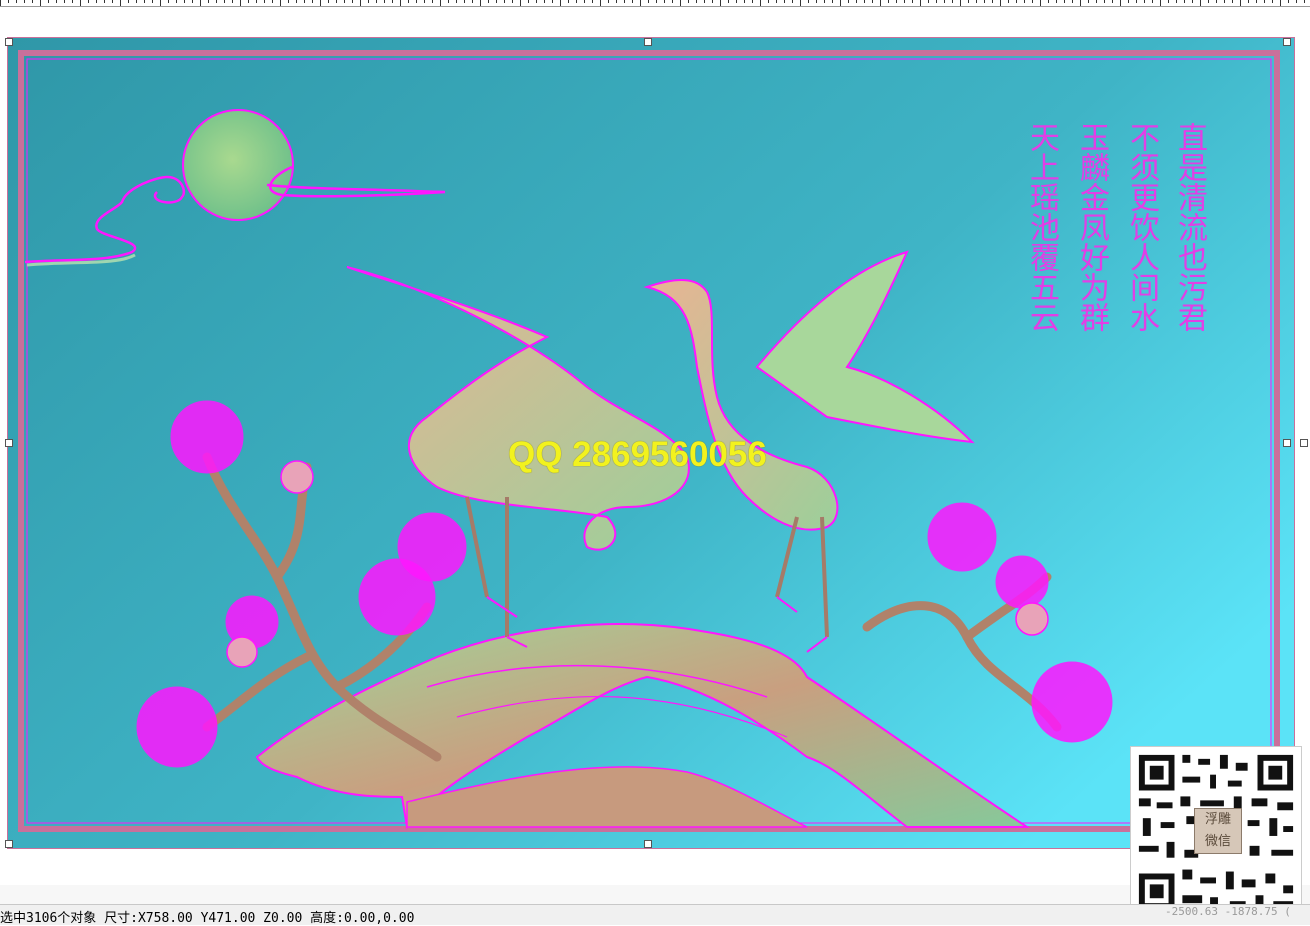 This screenshot has width=1310, height=926. I want to click on horizontal-ruler: 300 200 100 0 100 200 300 400, so click(655, 3).